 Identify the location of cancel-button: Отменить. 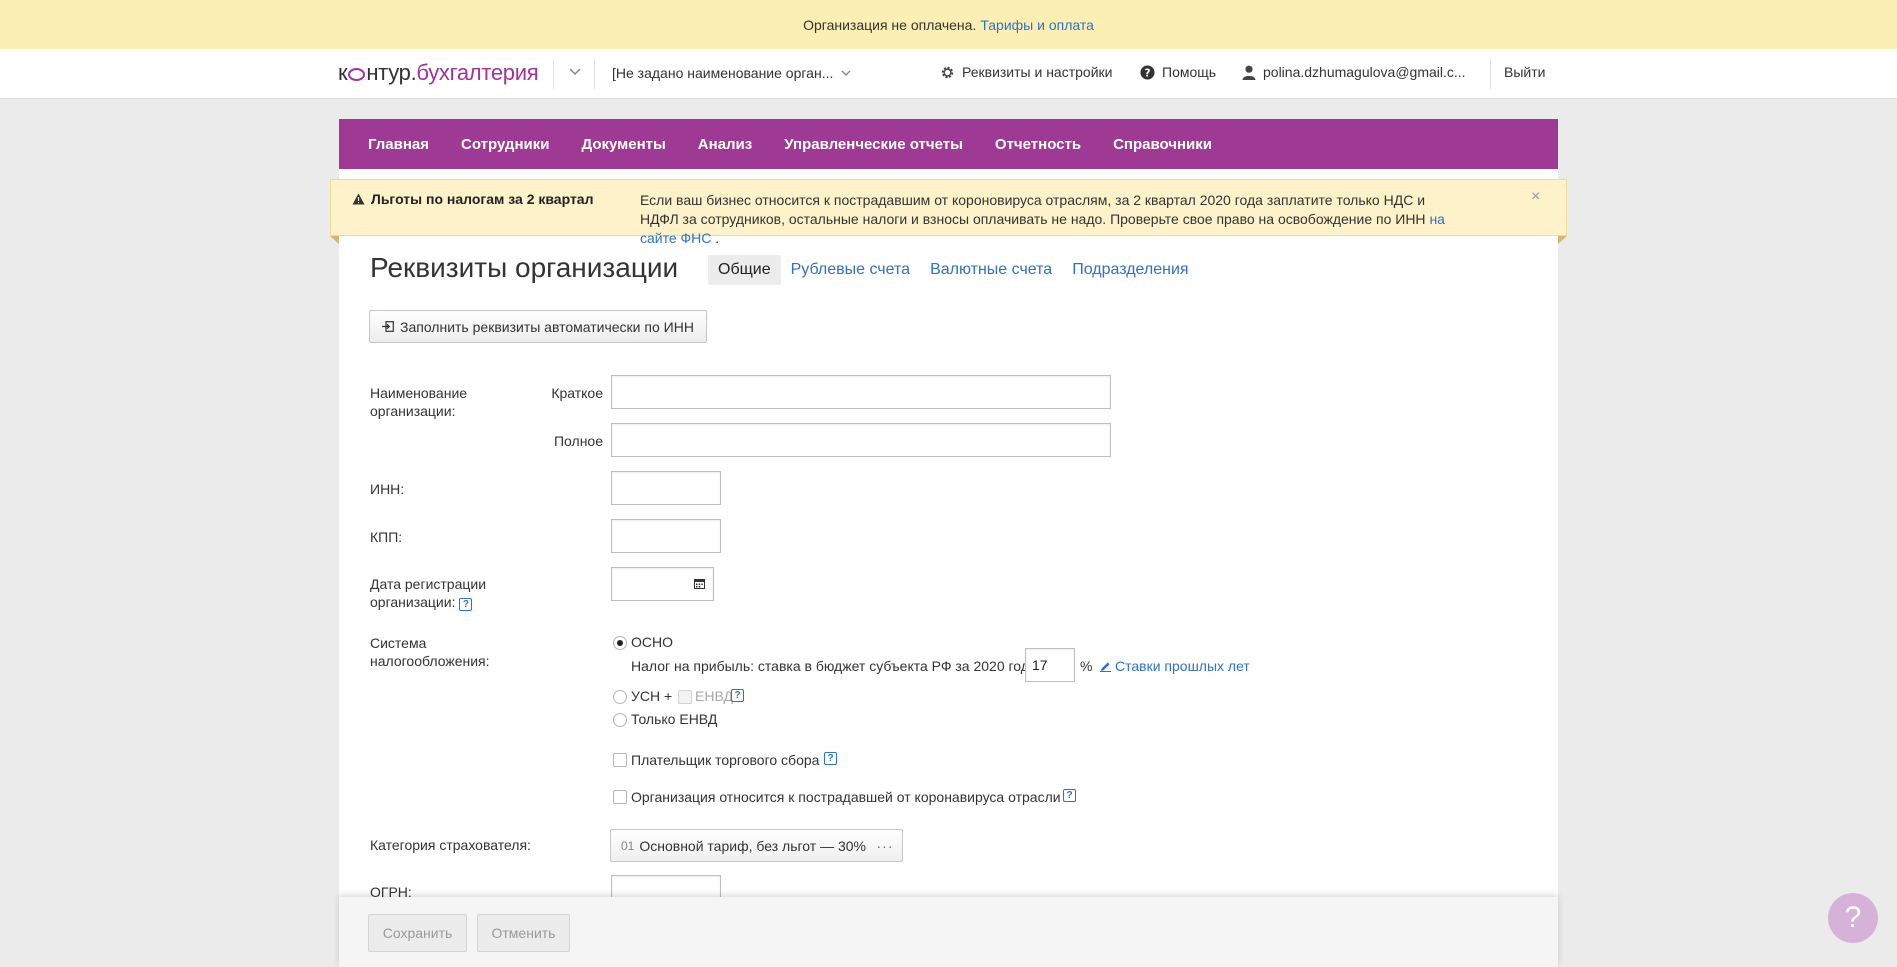
(523, 933).